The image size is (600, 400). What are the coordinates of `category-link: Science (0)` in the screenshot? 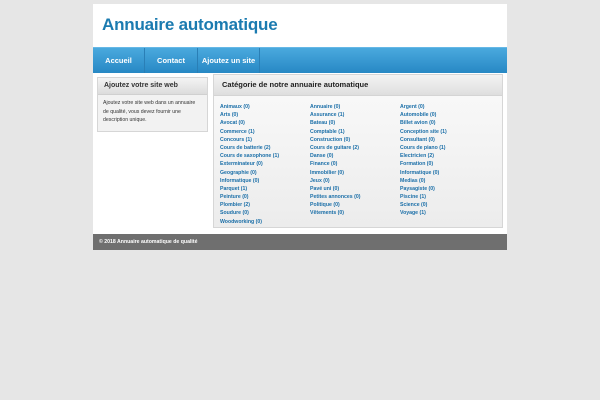 It's located at (444, 205).